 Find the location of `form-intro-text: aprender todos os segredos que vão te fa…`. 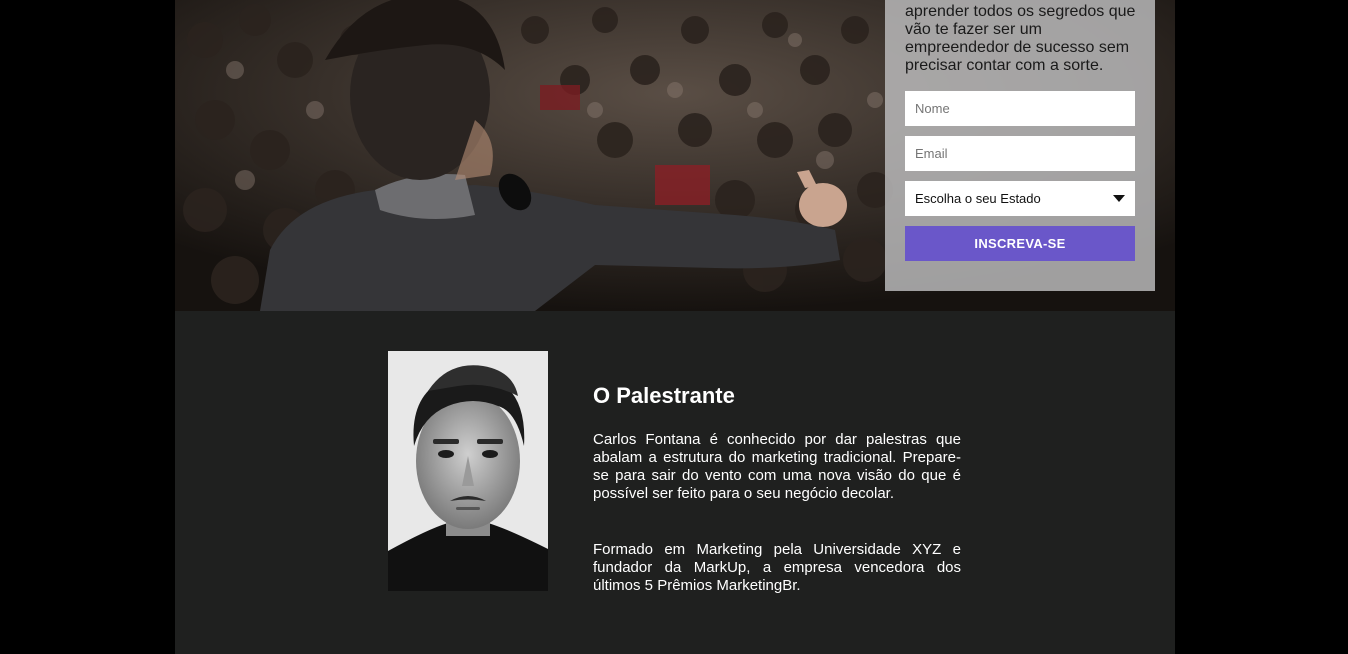

form-intro-text: aprender todos os segredos que vão te fa… is located at coordinates (1020, 38).